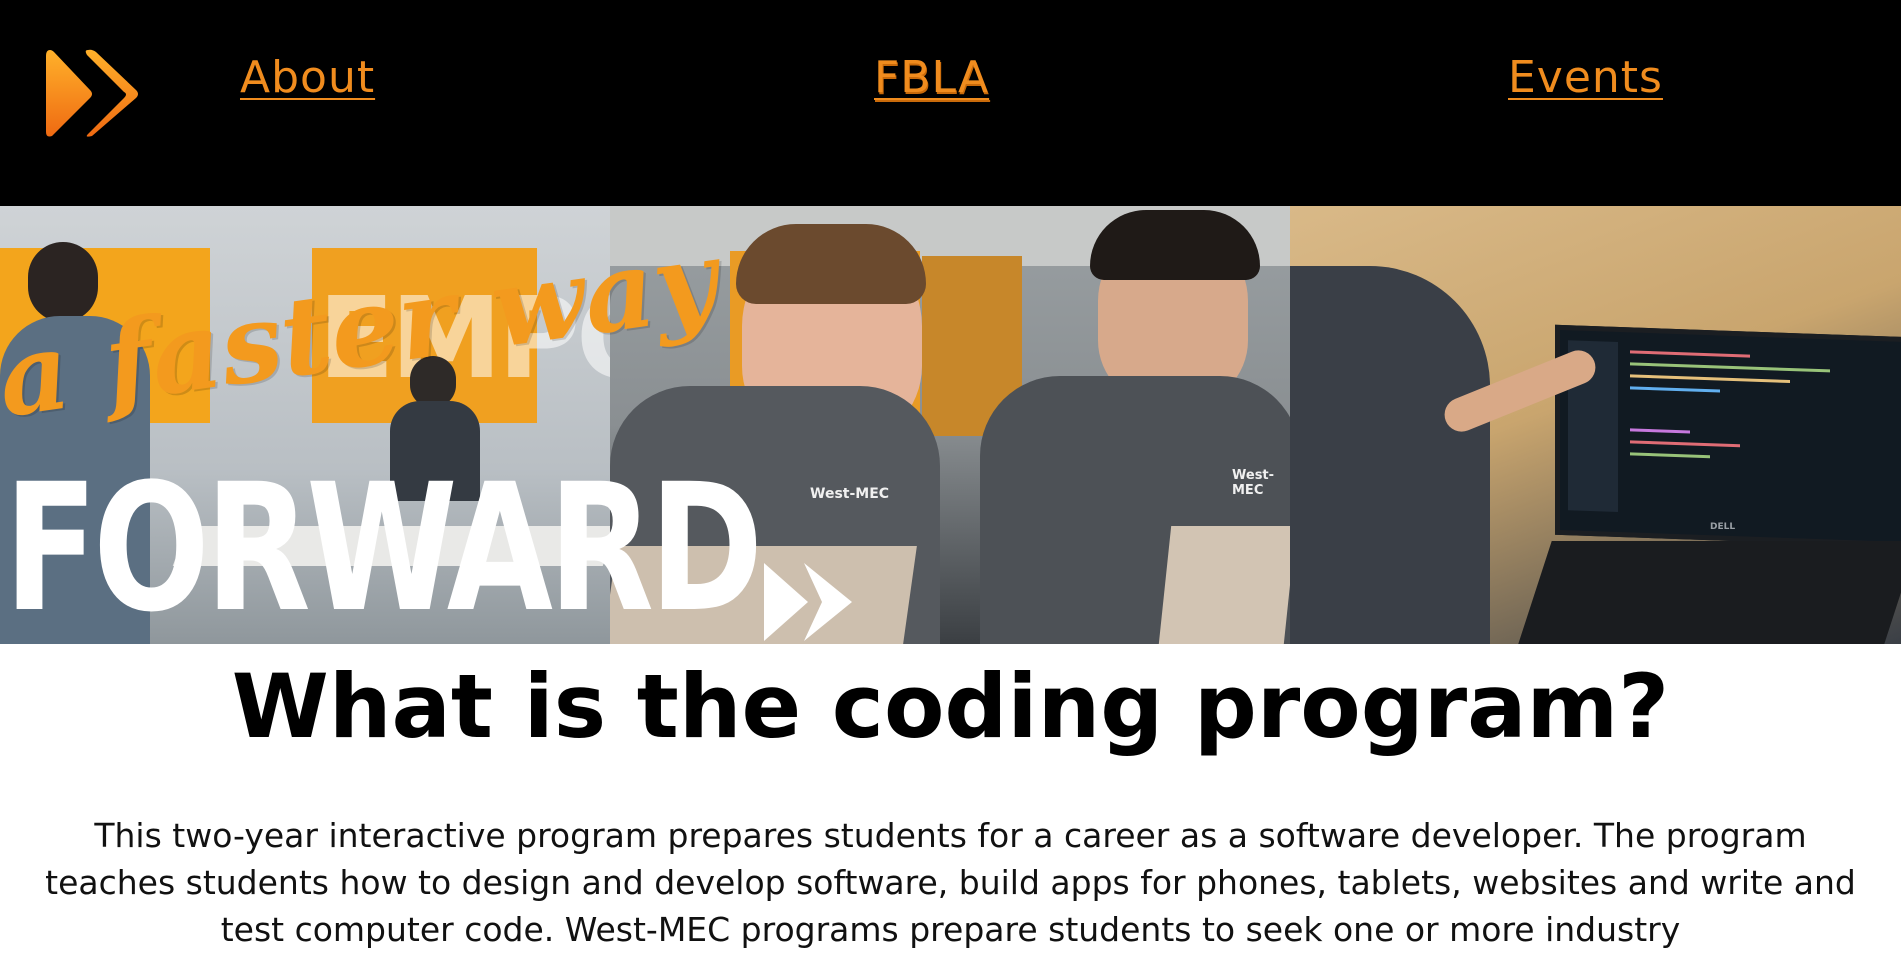  Describe the element at coordinates (950, 706) in the screenshot. I see `page-title: What is the coding program?` at that location.